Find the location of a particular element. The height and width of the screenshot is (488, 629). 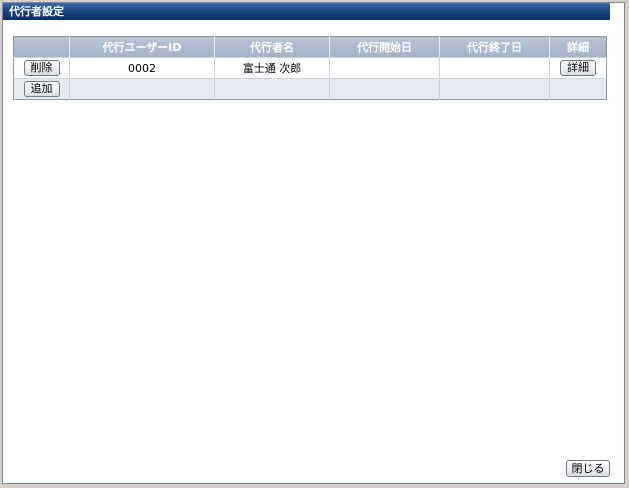

header-end-date: 代行終了日 is located at coordinates (494, 47).